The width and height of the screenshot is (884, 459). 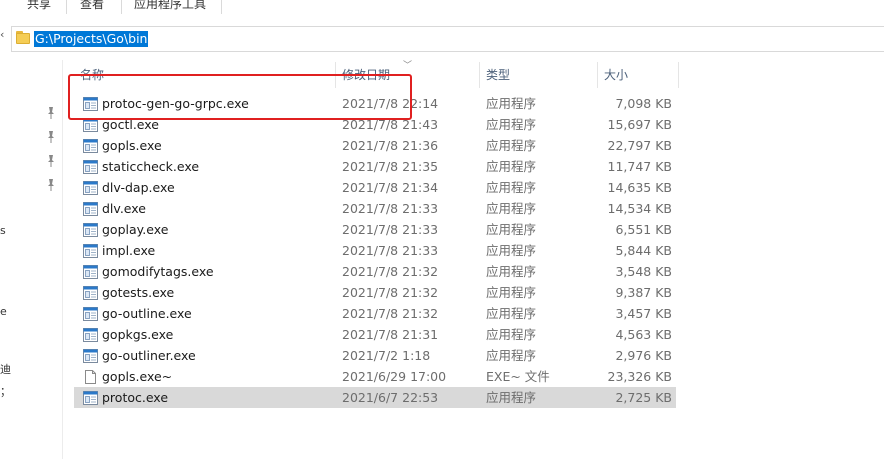 I want to click on file-row: dlv-dap.exe 2021/7/8 21:34 应用程序 14,635 KB, so click(x=375, y=187).